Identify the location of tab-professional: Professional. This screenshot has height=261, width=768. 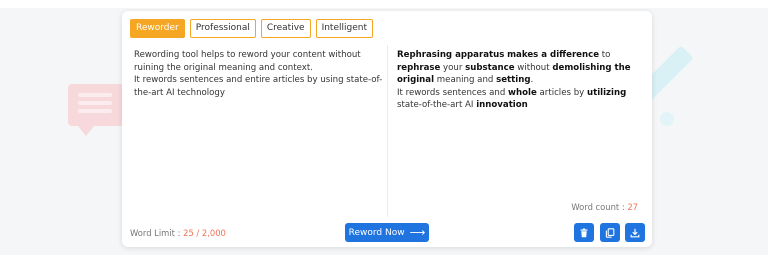
(222, 28).